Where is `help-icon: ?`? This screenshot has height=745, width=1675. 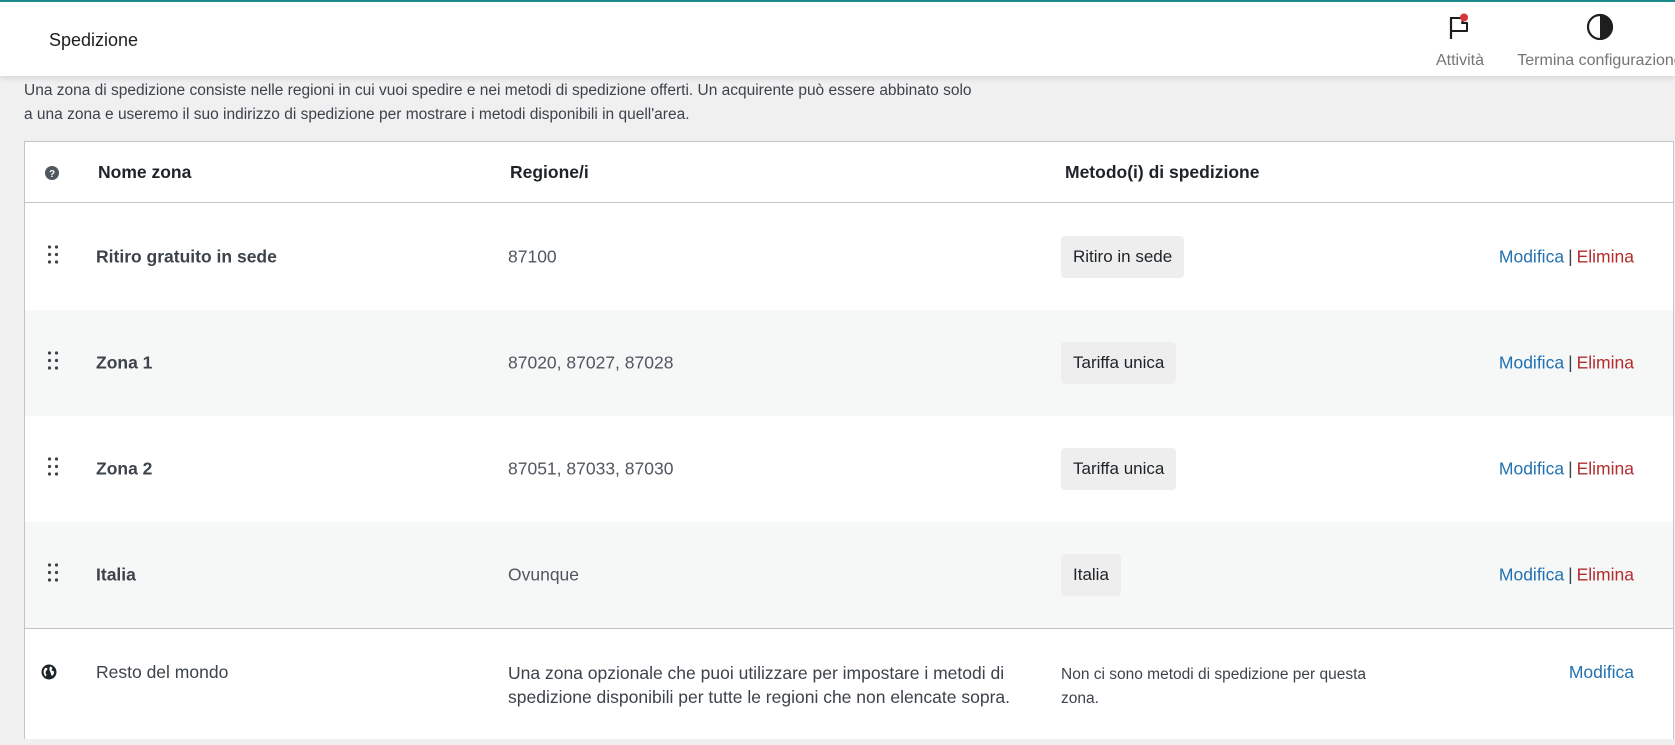
help-icon: ? is located at coordinates (52, 175).